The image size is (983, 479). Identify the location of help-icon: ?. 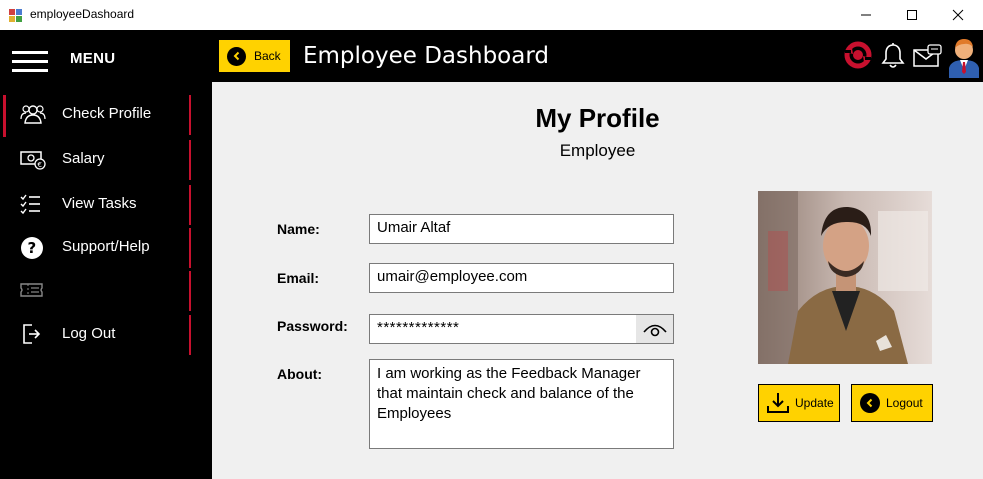
(32, 247).